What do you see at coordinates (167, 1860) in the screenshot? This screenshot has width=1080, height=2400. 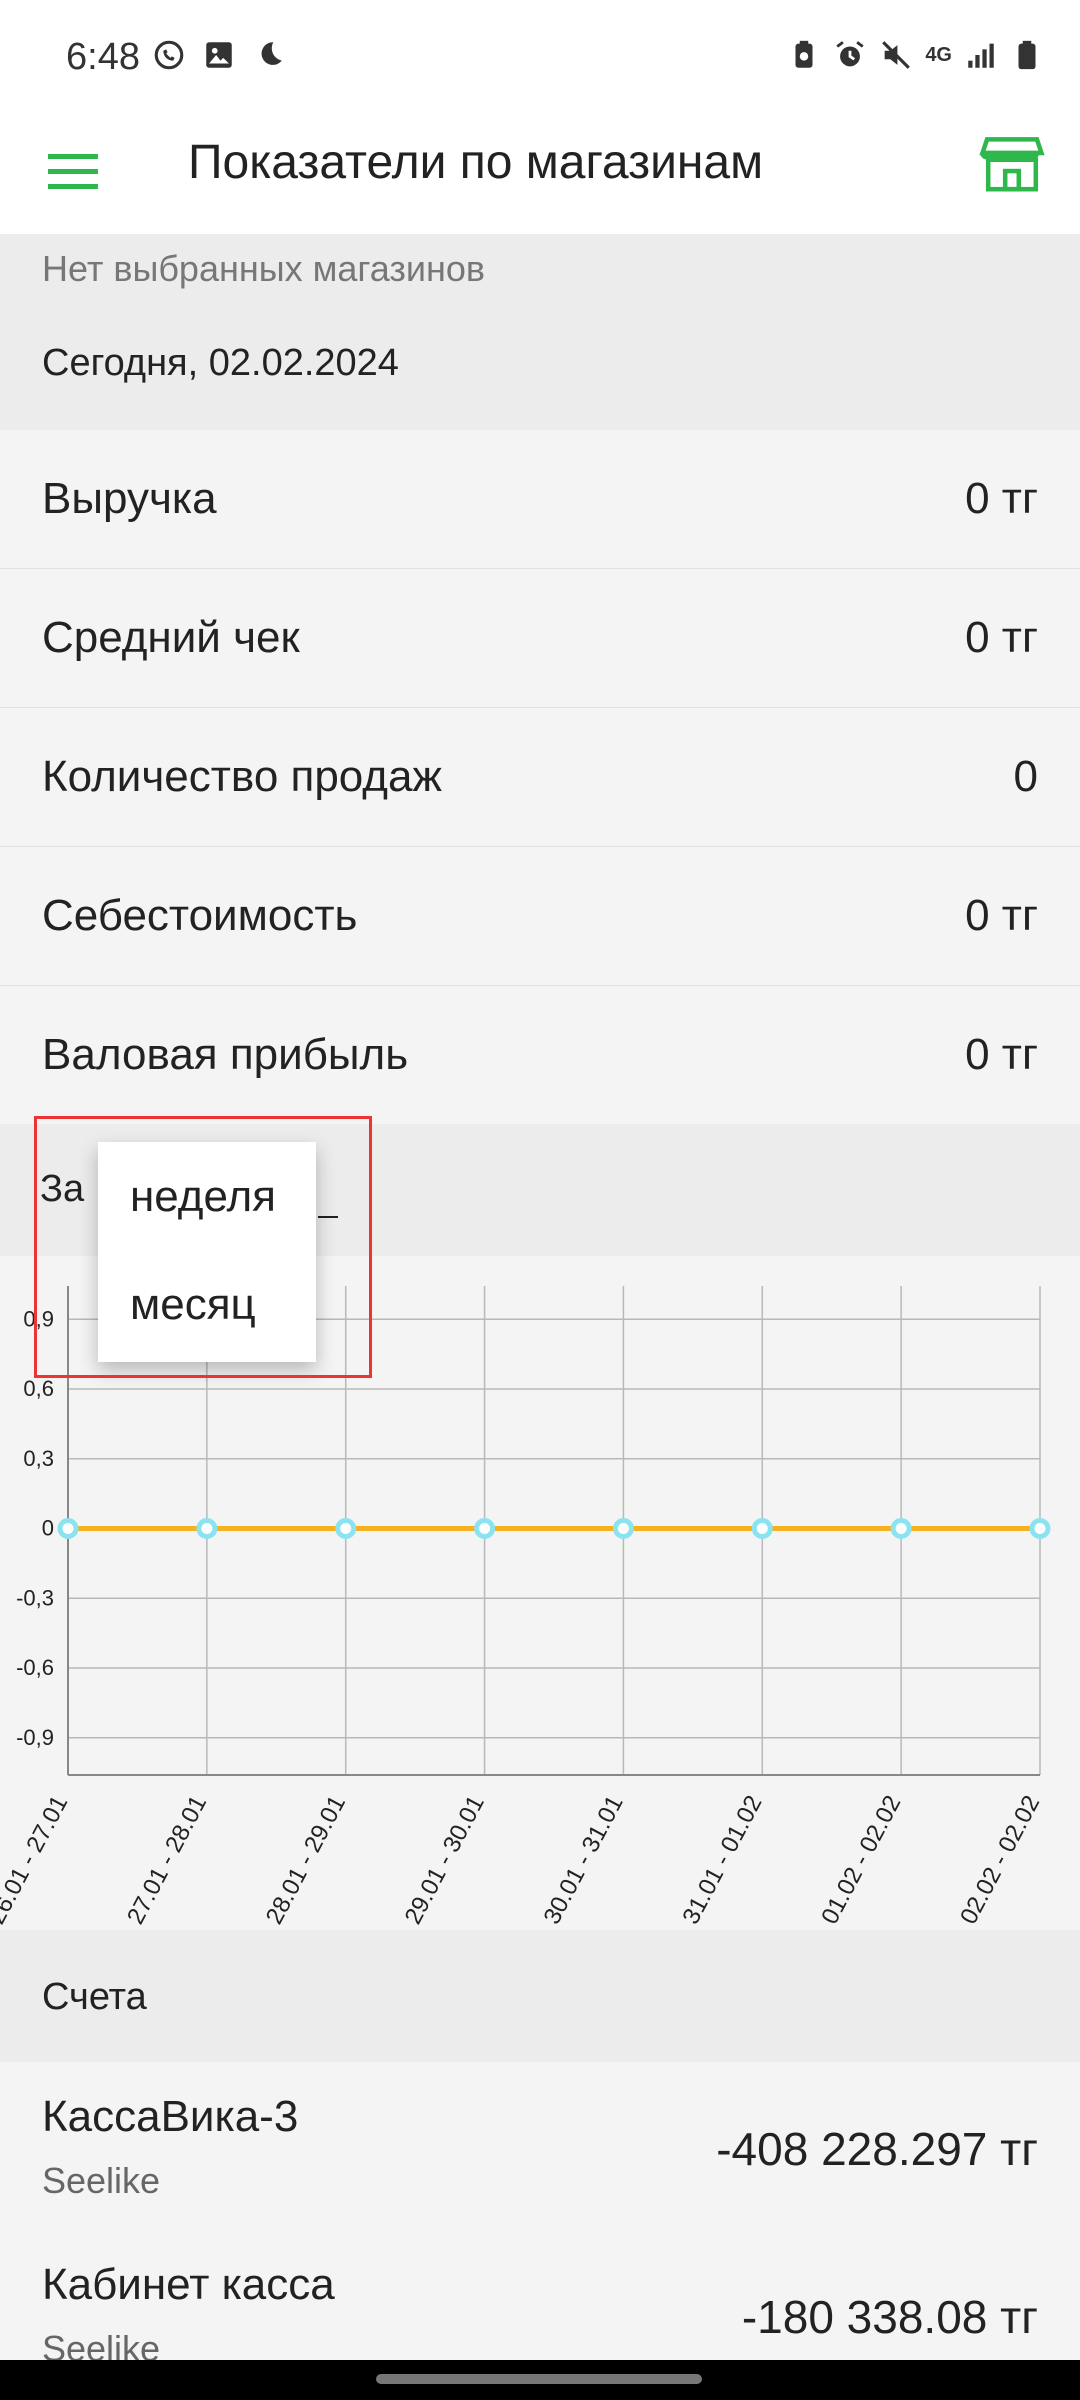 I see `x-tick-label: 27.01 - 28.01` at bounding box center [167, 1860].